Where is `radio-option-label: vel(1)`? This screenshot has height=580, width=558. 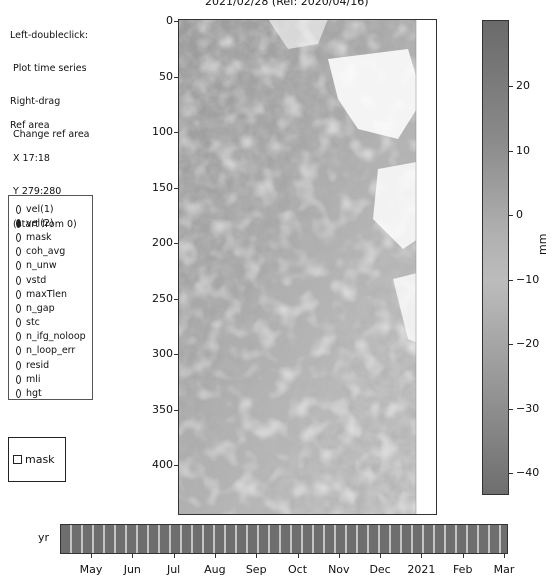 radio-option-label: vel(1) is located at coordinates (40, 209).